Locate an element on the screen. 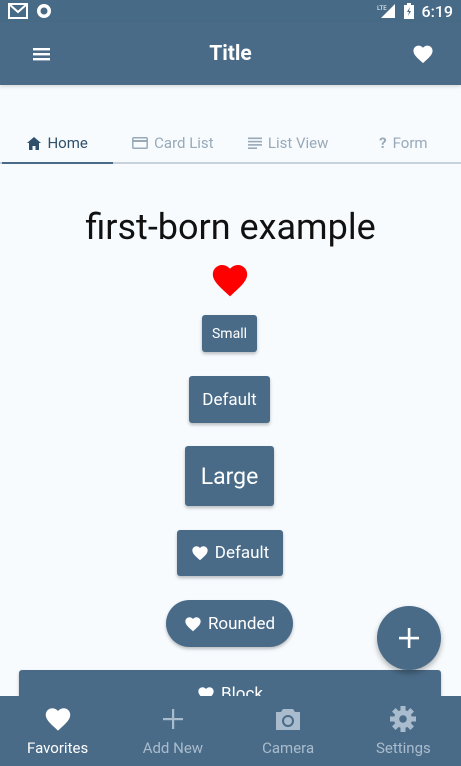  small-button: Small is located at coordinates (229, 333).